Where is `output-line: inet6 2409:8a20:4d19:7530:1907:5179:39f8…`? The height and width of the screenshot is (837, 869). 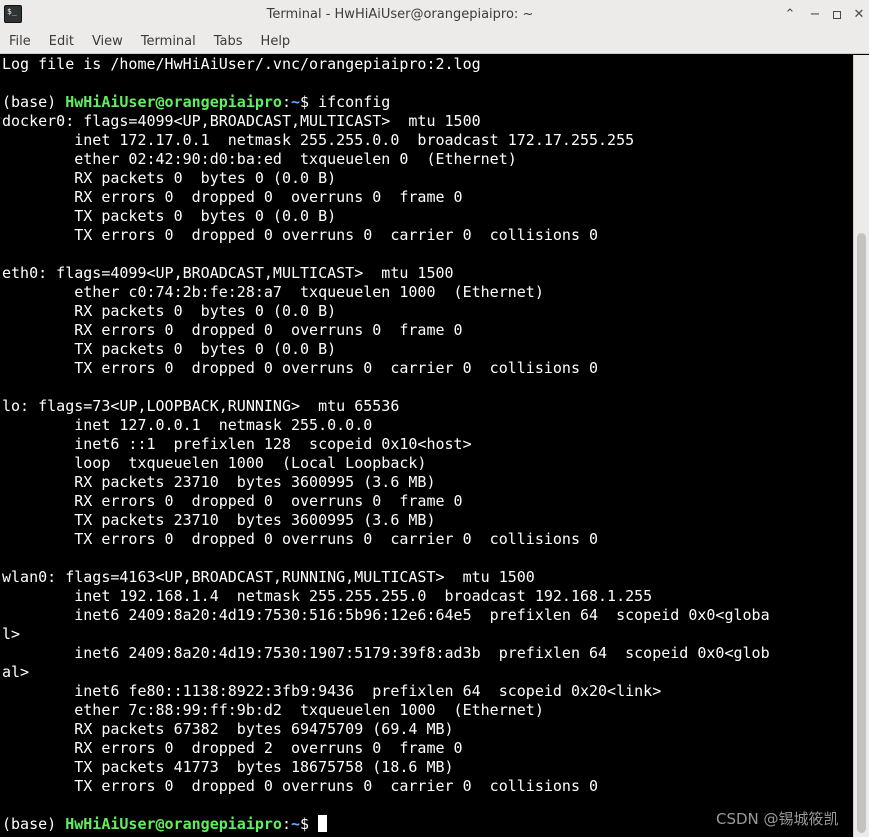 output-line: inet6 2409:8a20:4d19:7530:1907:5179:39f8… is located at coordinates (386, 653).